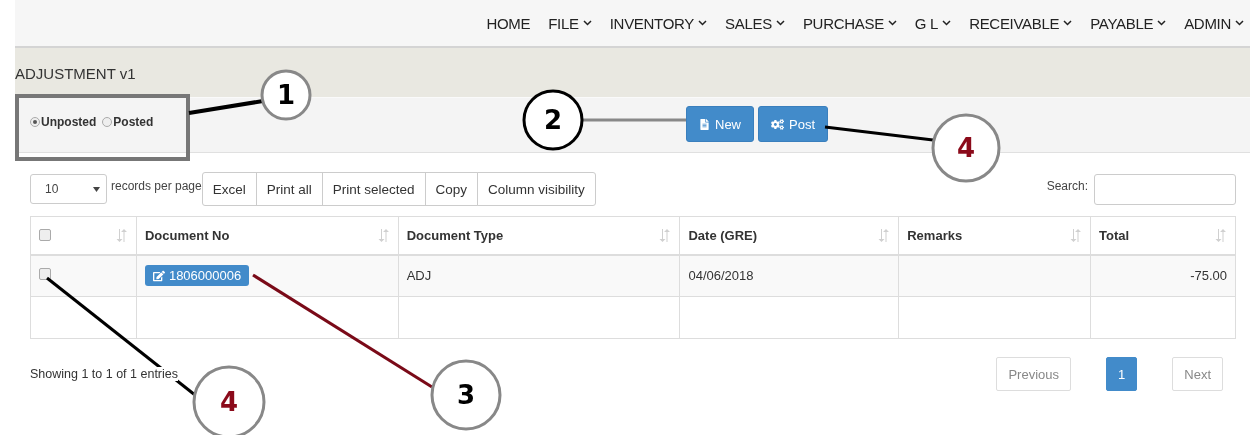 This screenshot has height=435, width=1250. I want to click on post-button: Post, so click(793, 124).